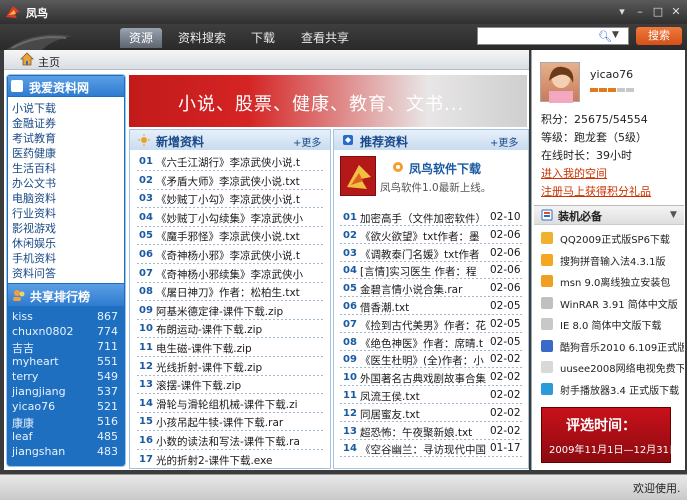 The width and height of the screenshot is (687, 500). Describe the element at coordinates (423, 432) in the screenshot. I see `list-item-link: 超恐怖：午夜聚新娘.txt` at that location.